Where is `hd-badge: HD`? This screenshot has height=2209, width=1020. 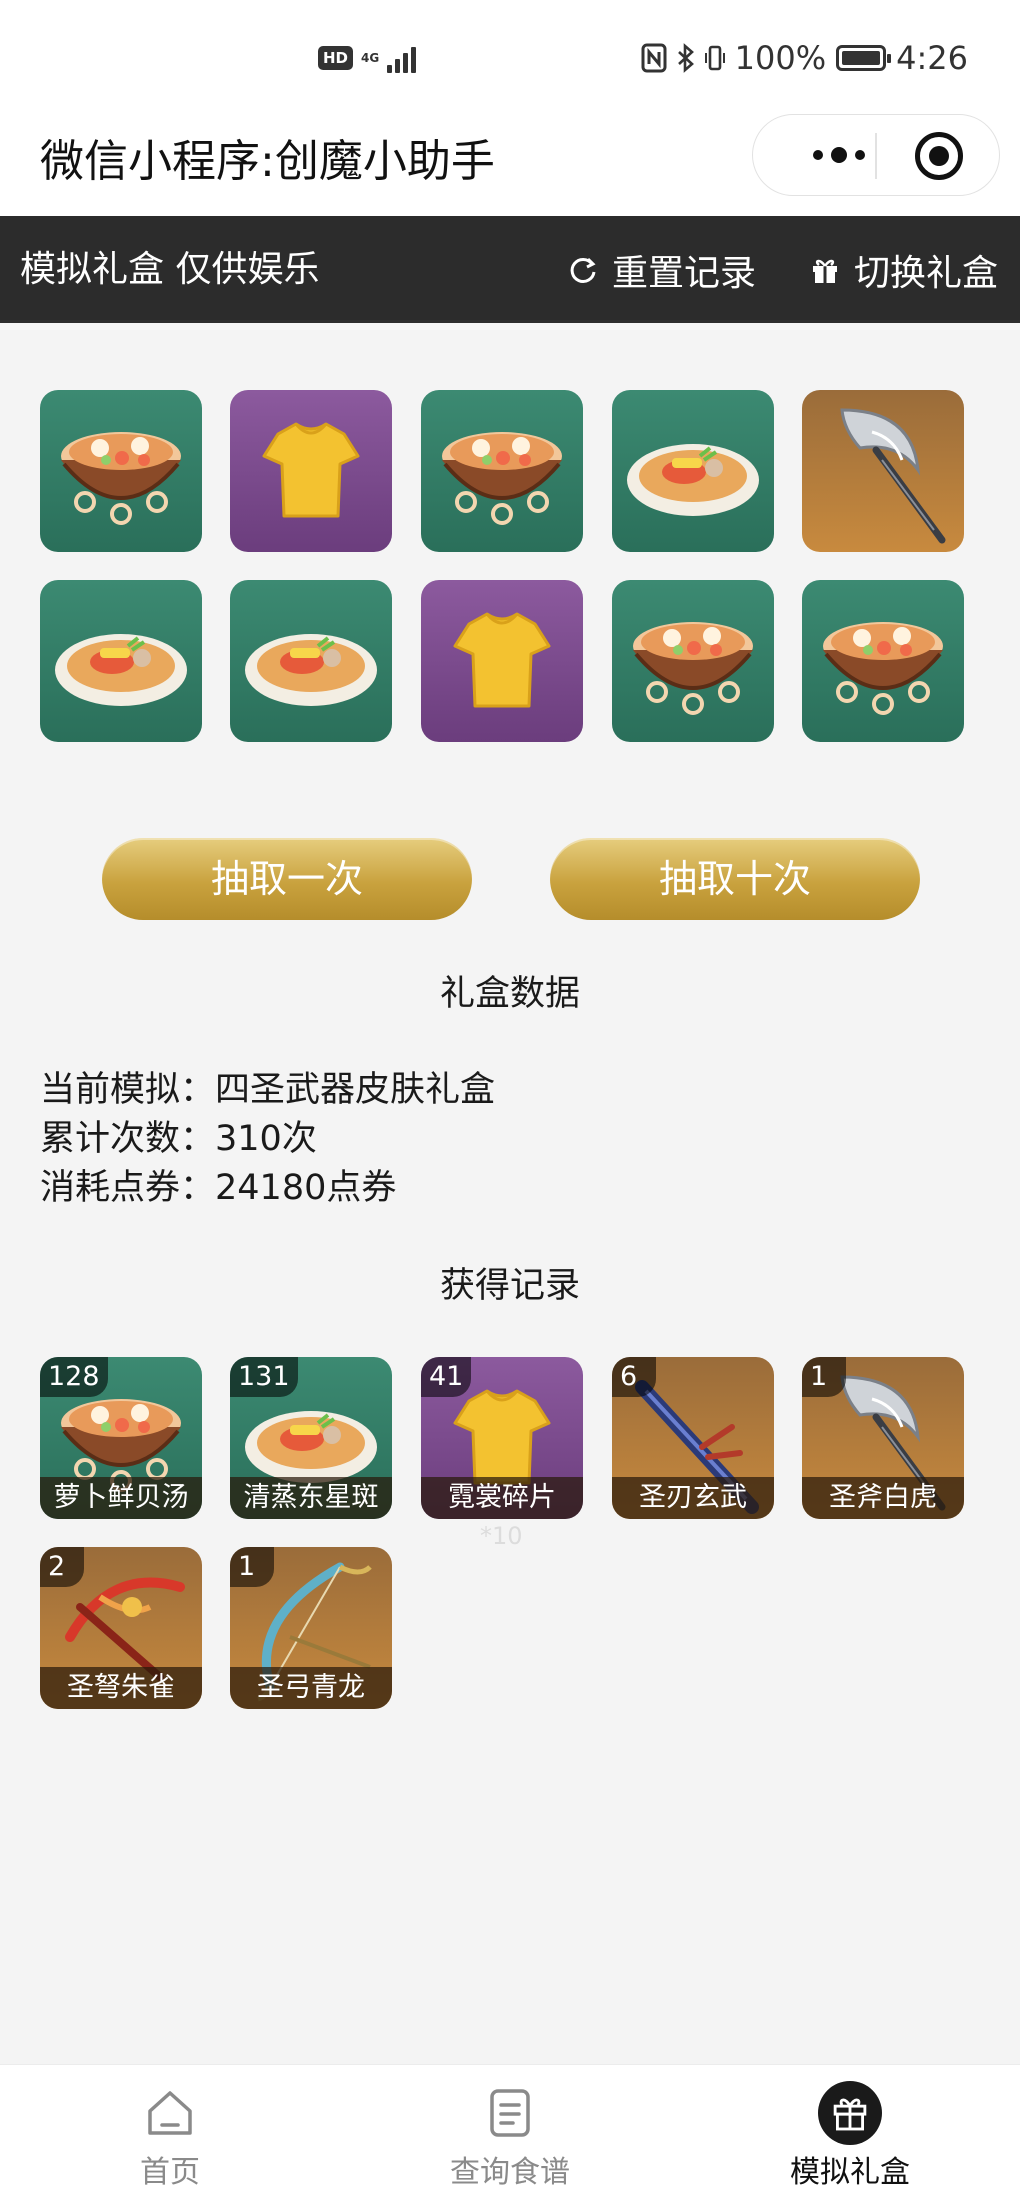
hd-badge: HD is located at coordinates (336, 58).